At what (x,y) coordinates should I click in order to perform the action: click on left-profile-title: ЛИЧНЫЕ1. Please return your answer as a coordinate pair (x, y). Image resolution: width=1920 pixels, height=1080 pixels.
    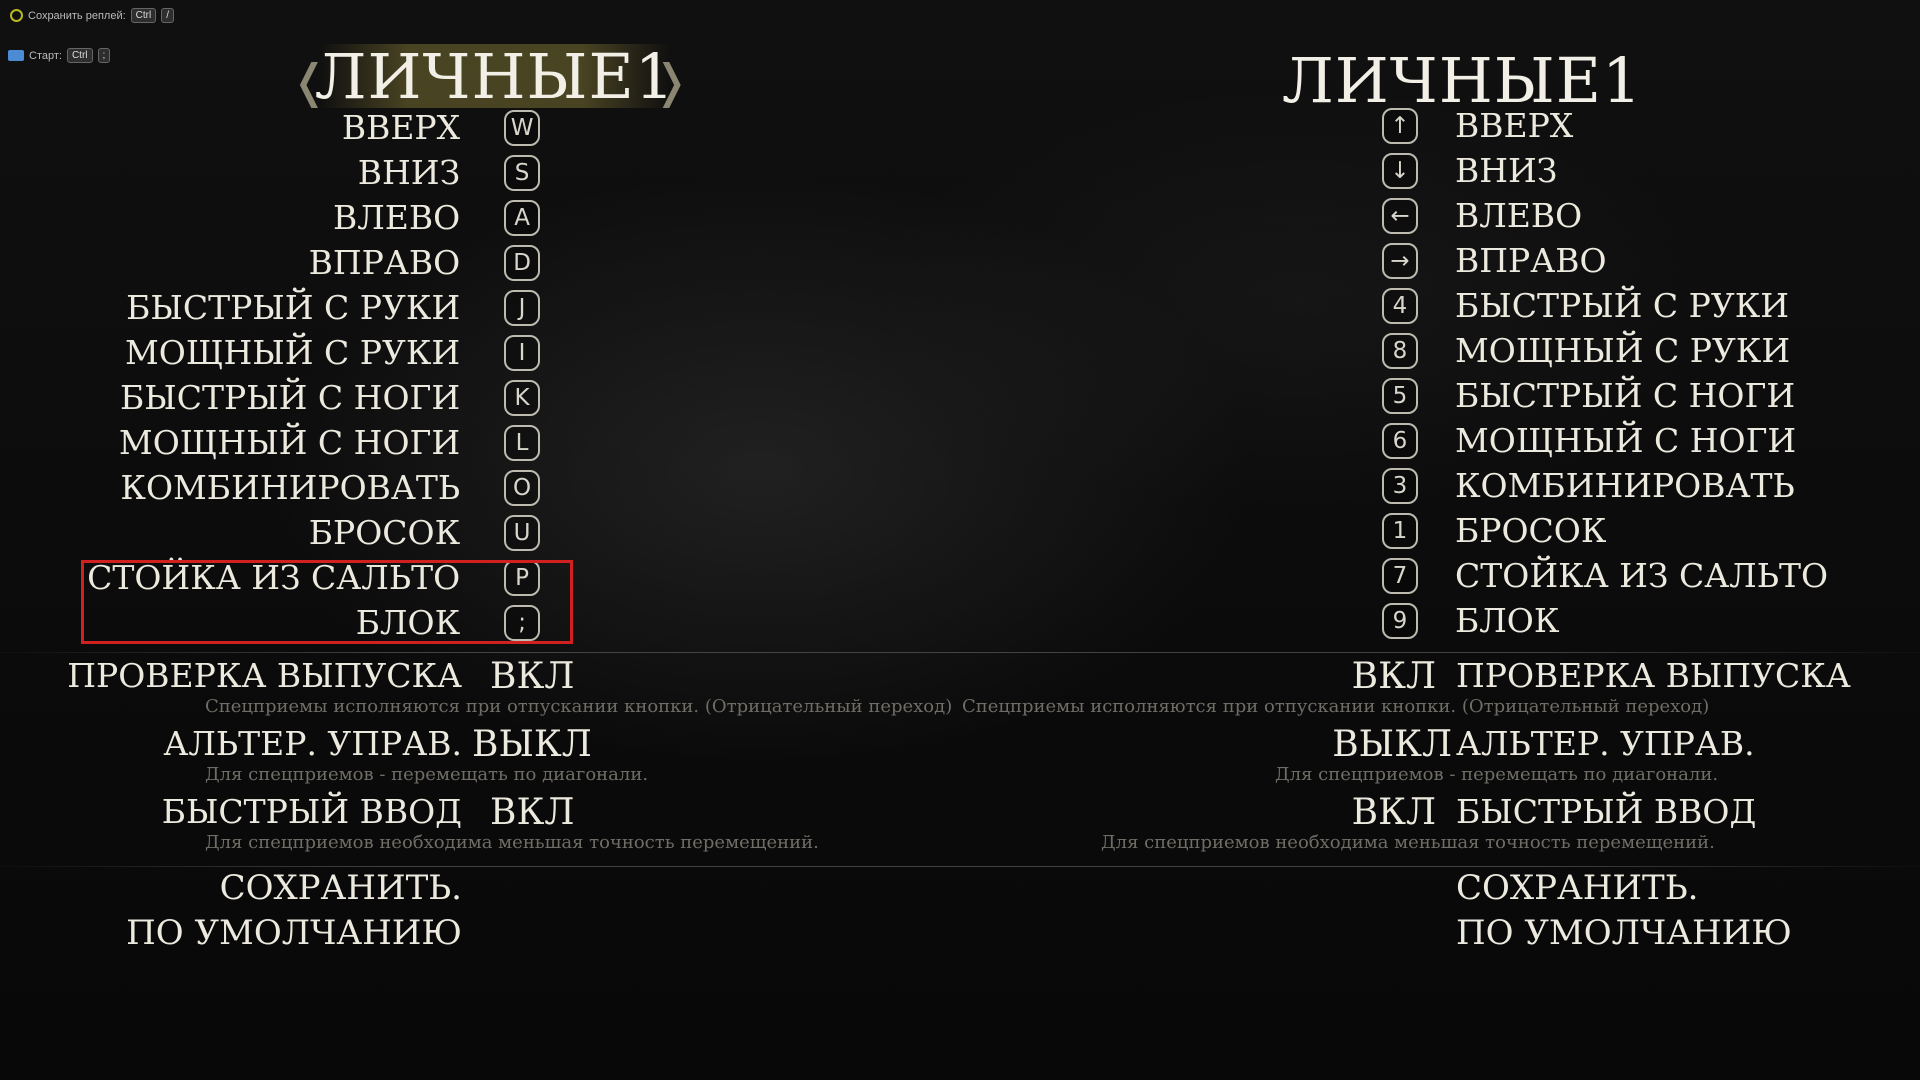
    Looking at the image, I should click on (495, 76).